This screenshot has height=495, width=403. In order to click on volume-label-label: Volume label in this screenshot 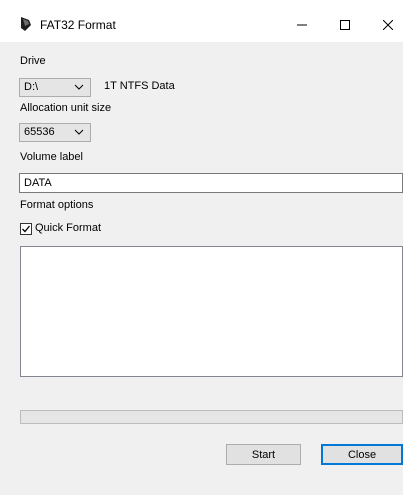, I will do `click(51, 157)`.